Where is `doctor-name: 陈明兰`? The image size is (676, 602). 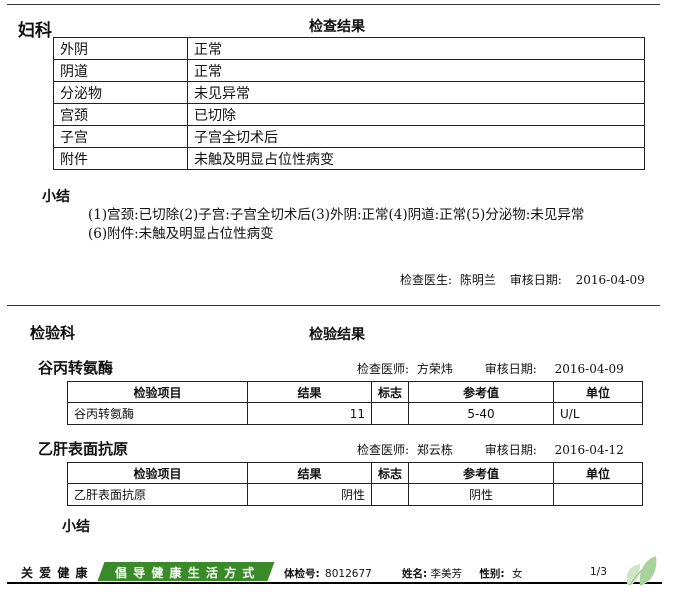
doctor-name: 陈明兰 is located at coordinates (477, 280).